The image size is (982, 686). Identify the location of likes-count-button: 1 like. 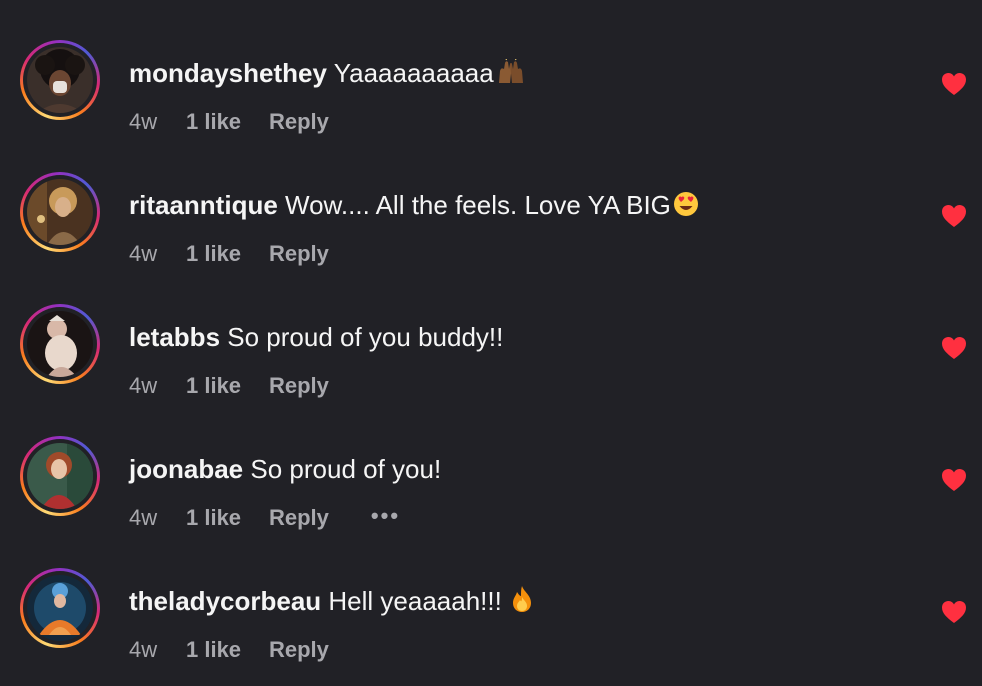
(227, 650).